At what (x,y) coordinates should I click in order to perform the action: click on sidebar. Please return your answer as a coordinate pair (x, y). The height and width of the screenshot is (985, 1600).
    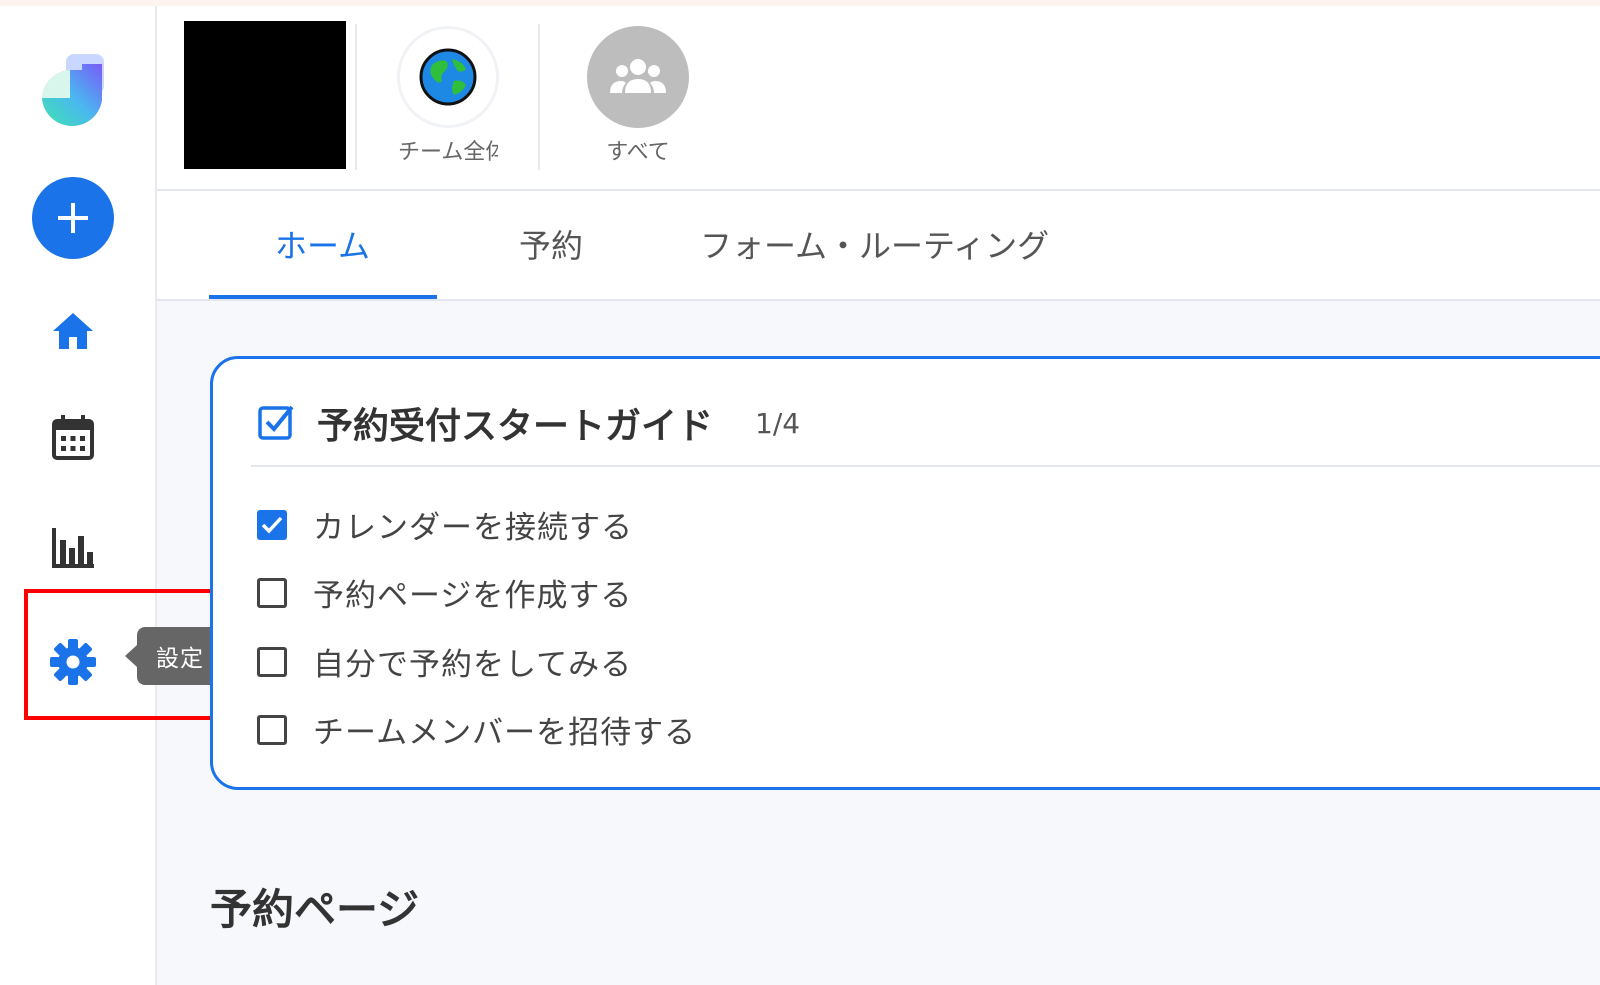
    Looking at the image, I should click on (78, 495).